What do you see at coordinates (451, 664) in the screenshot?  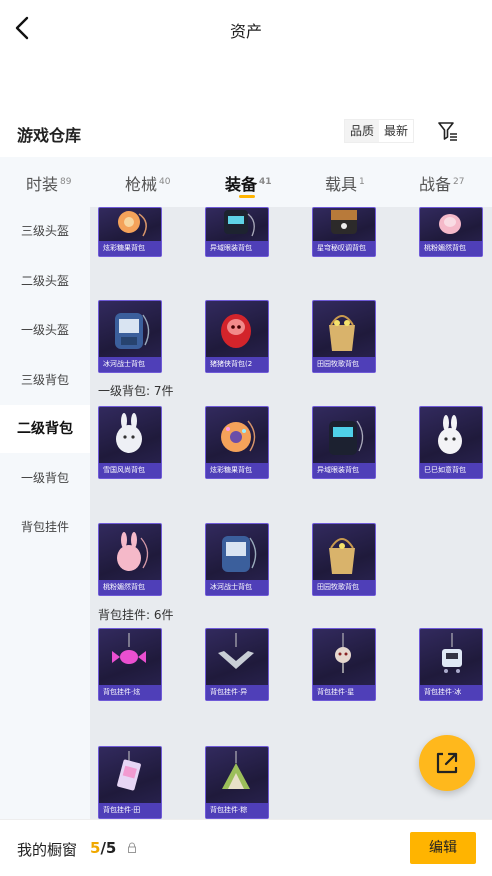 I see `item-card: 背包挂件·冰` at bounding box center [451, 664].